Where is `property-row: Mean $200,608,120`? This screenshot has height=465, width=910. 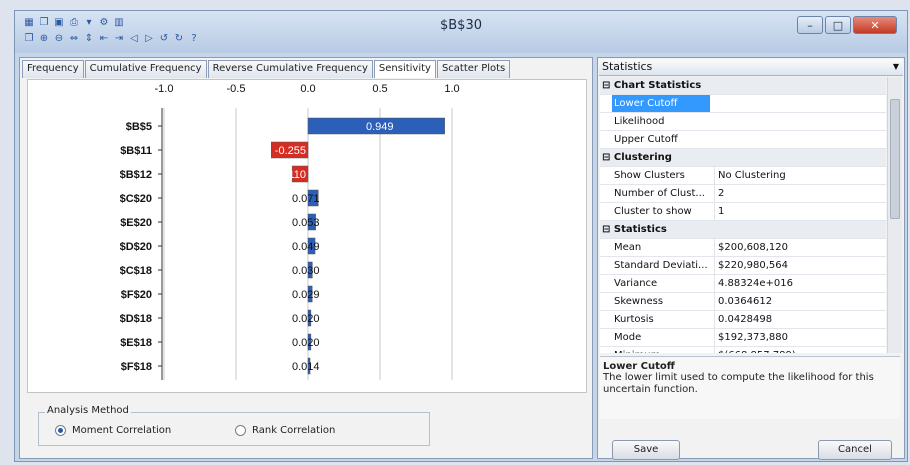 property-row: Mean $200,608,120 is located at coordinates (743, 248).